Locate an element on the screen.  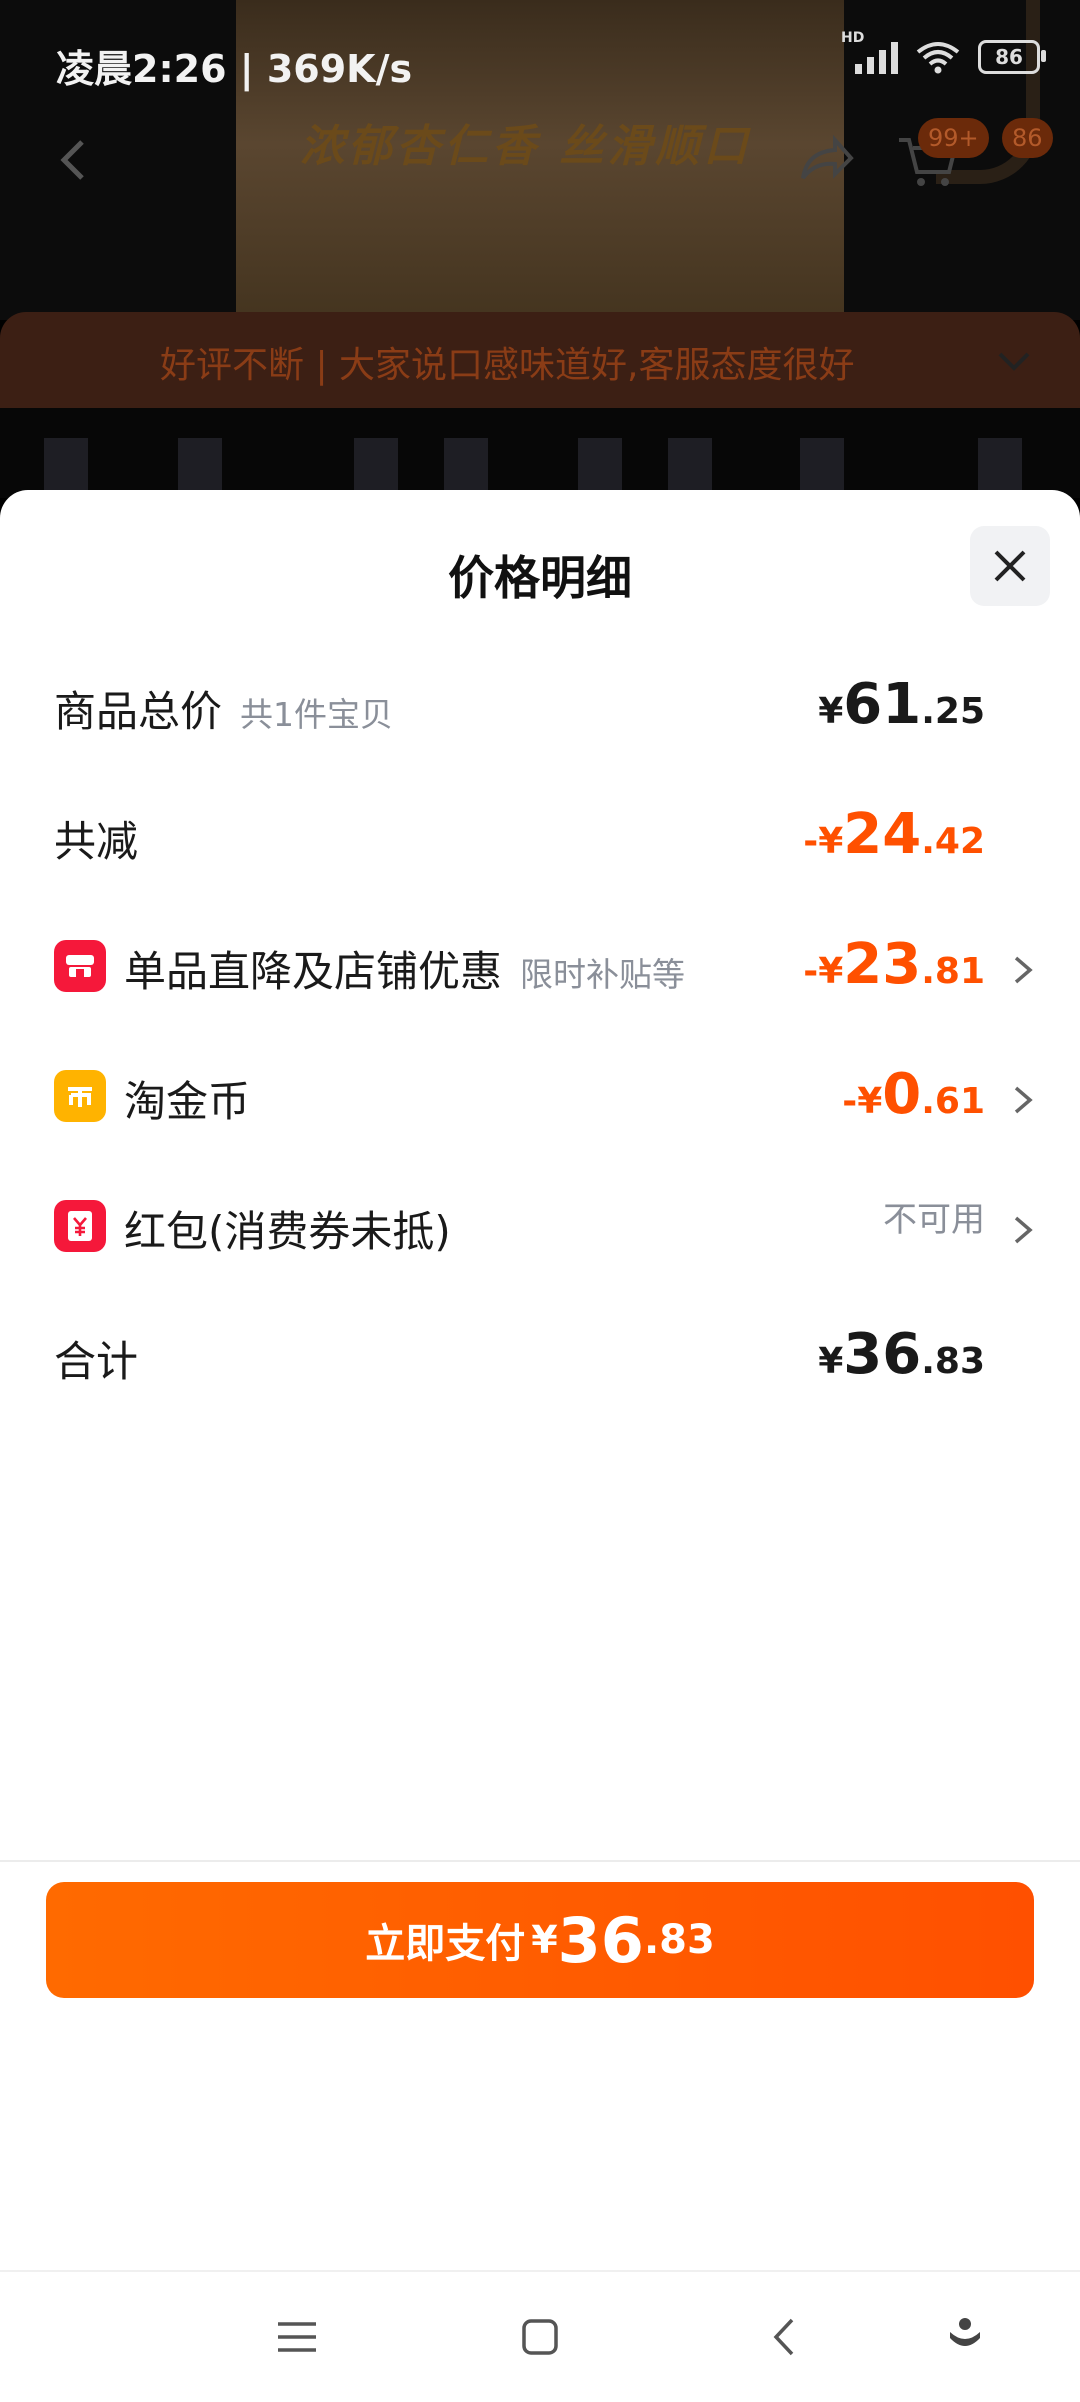
row-shop-discount: 单品直降及店铺优惠 限时补贴等 -¥ 23.81 is located at coordinates (540, 968).